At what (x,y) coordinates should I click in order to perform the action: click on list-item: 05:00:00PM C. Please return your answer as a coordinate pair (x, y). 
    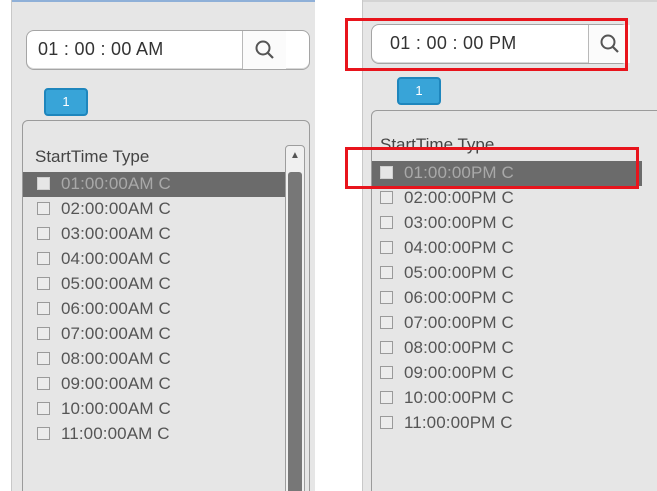
    Looking at the image, I should click on (507, 273).